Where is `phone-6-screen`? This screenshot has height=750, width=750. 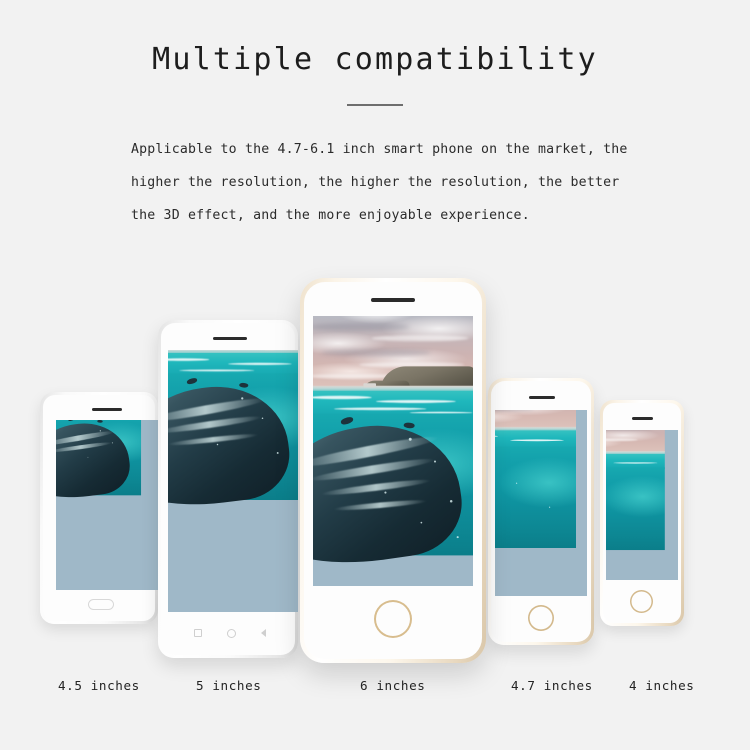 phone-6-screen is located at coordinates (393, 451).